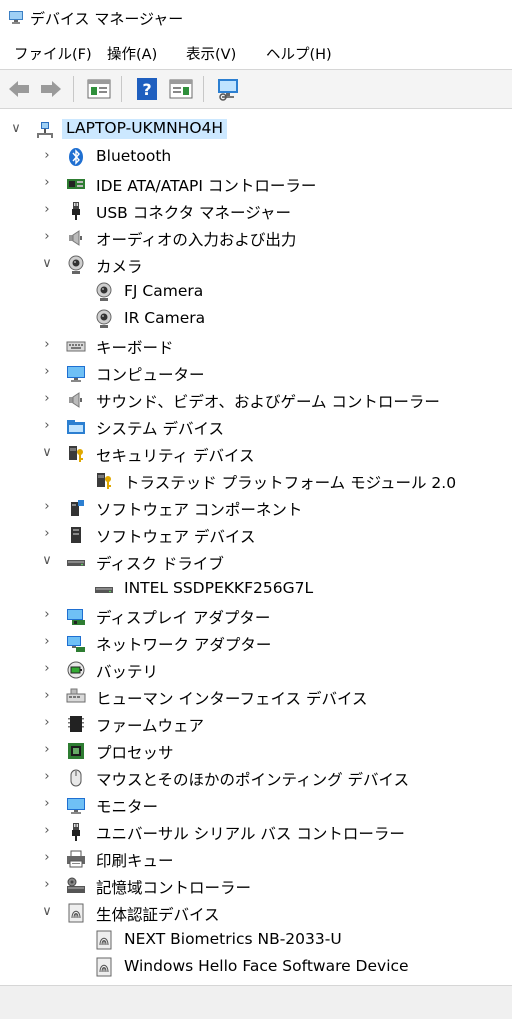 This screenshot has width=512, height=1019. What do you see at coordinates (160, 564) in the screenshot?
I see `tree-item-label: ディスク ドライブ` at bounding box center [160, 564].